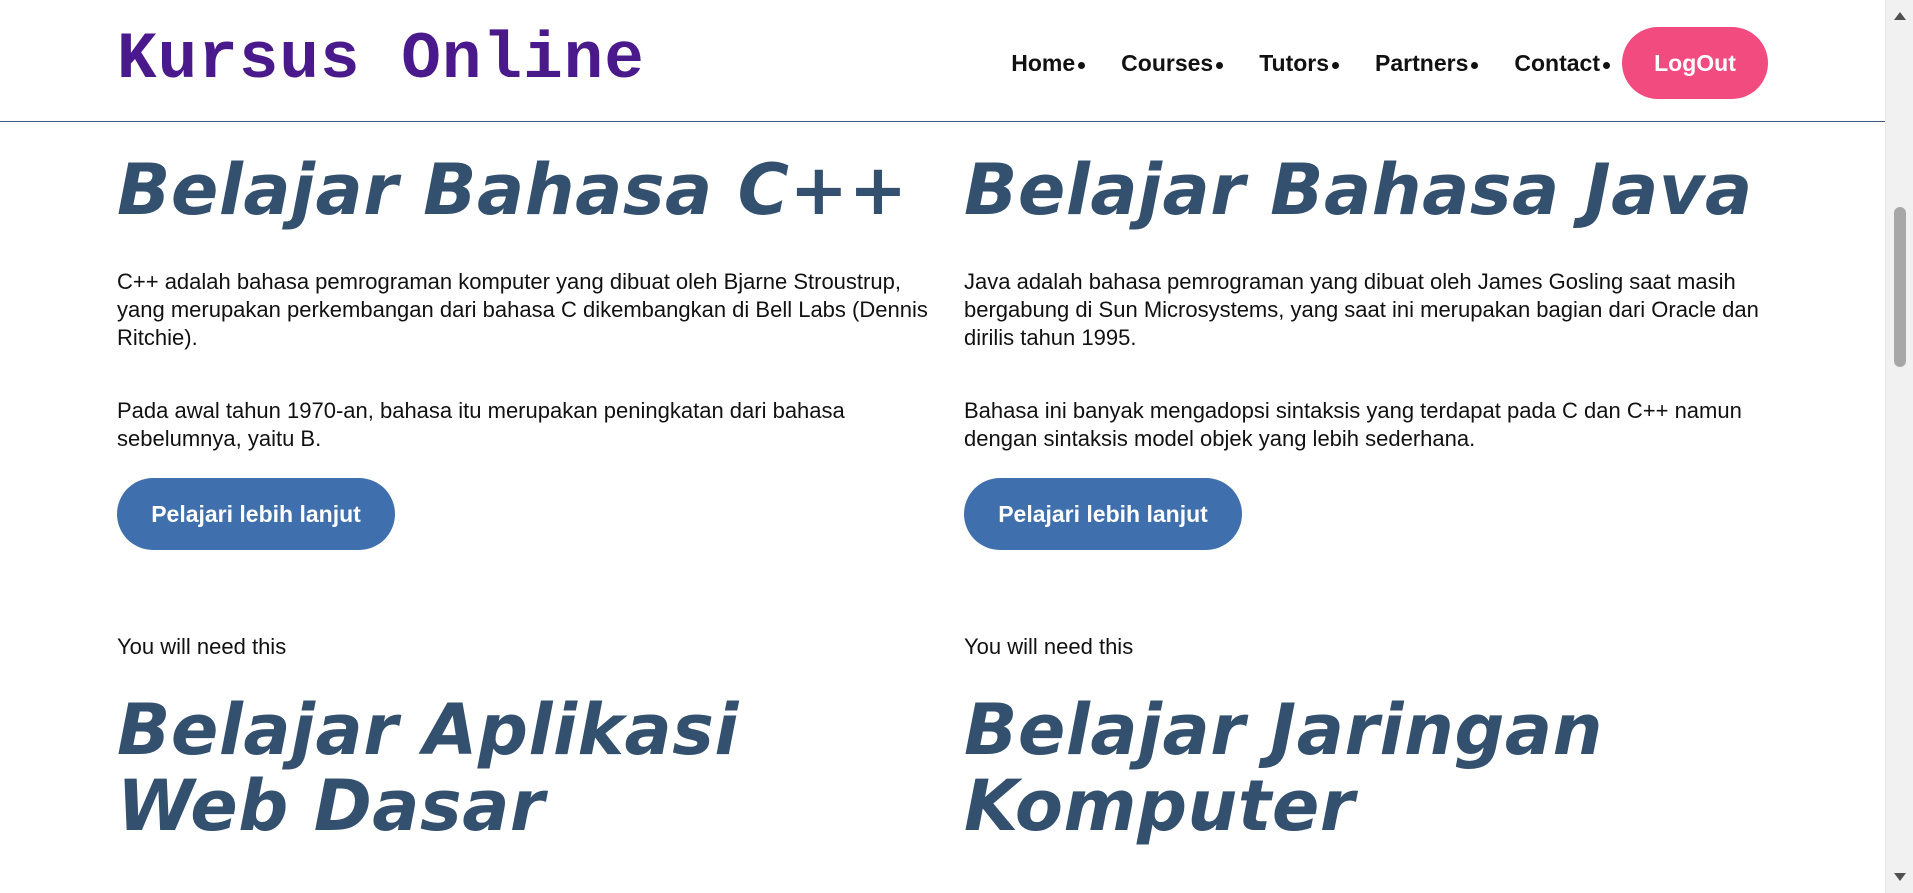 This screenshot has width=1913, height=893. I want to click on nav-partners: Partners, so click(1427, 63).